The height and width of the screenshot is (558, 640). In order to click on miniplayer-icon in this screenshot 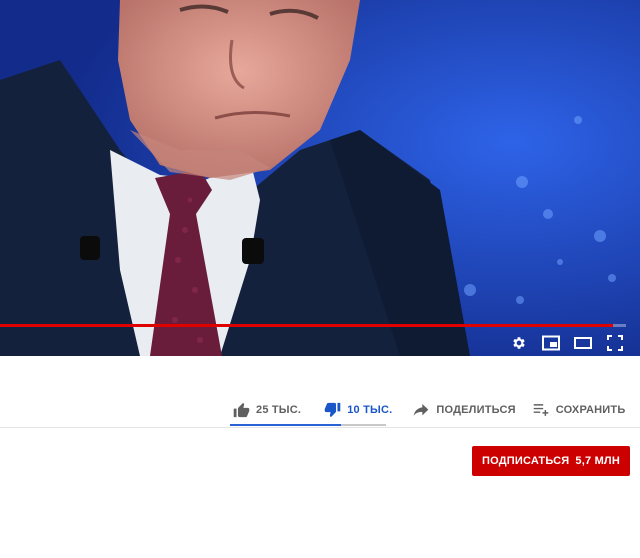, I will do `click(551, 343)`.